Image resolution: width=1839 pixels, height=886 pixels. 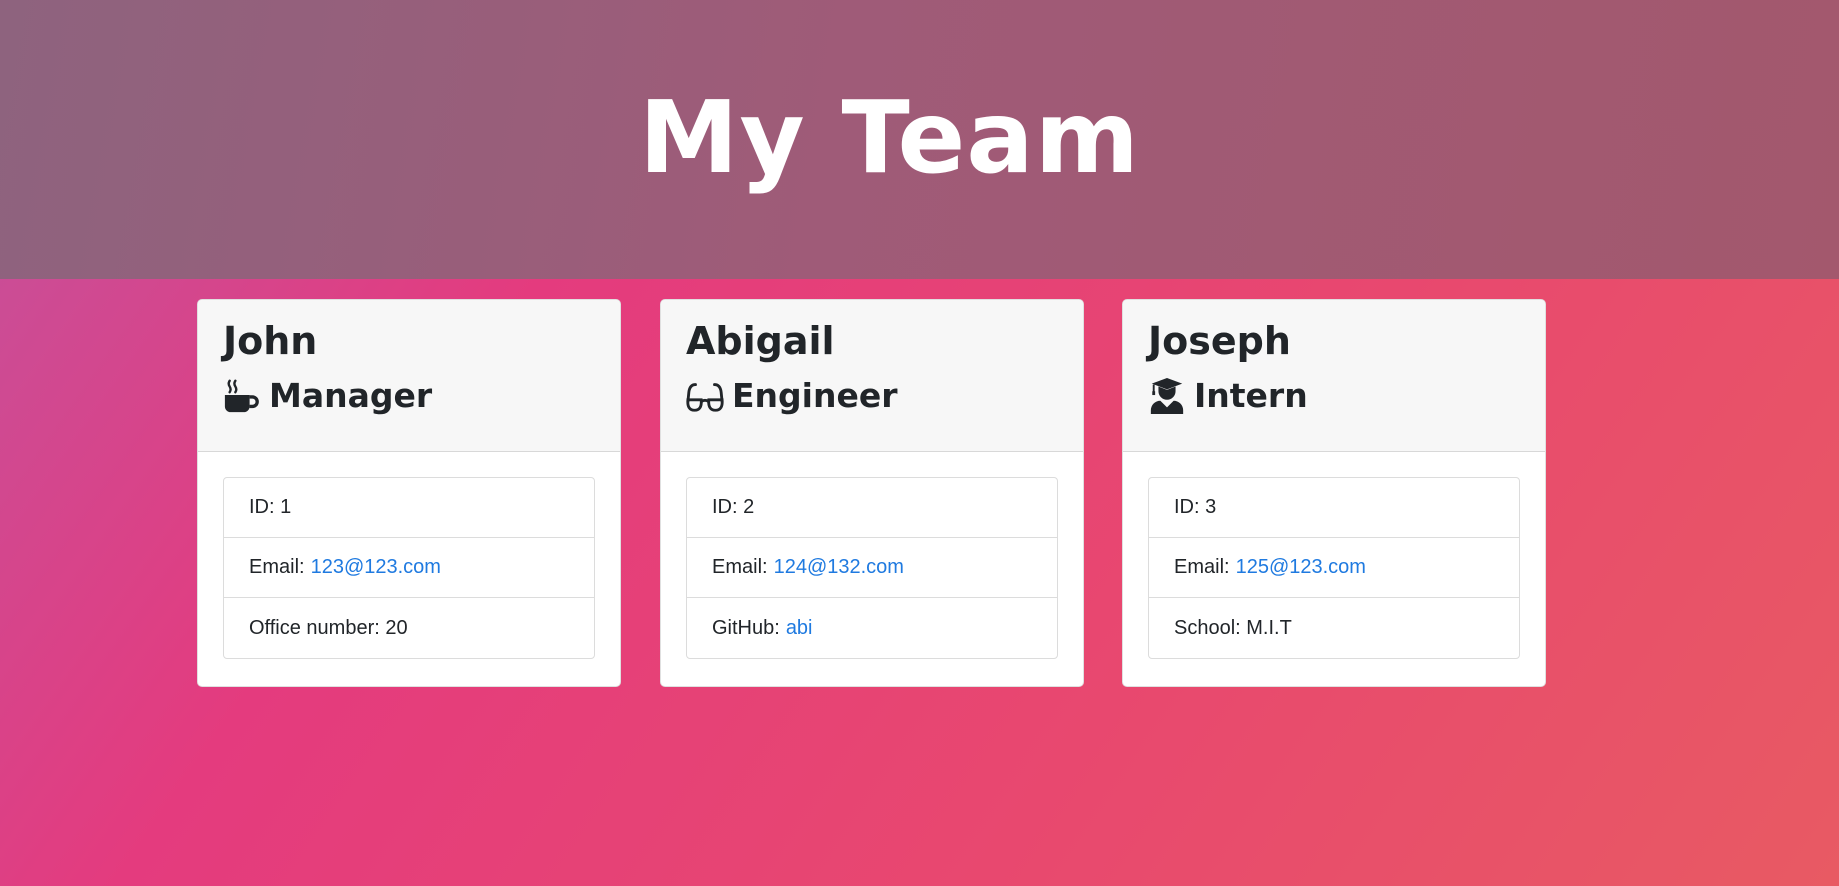 I want to click on email-link: 125@123.com, so click(x=1301, y=567).